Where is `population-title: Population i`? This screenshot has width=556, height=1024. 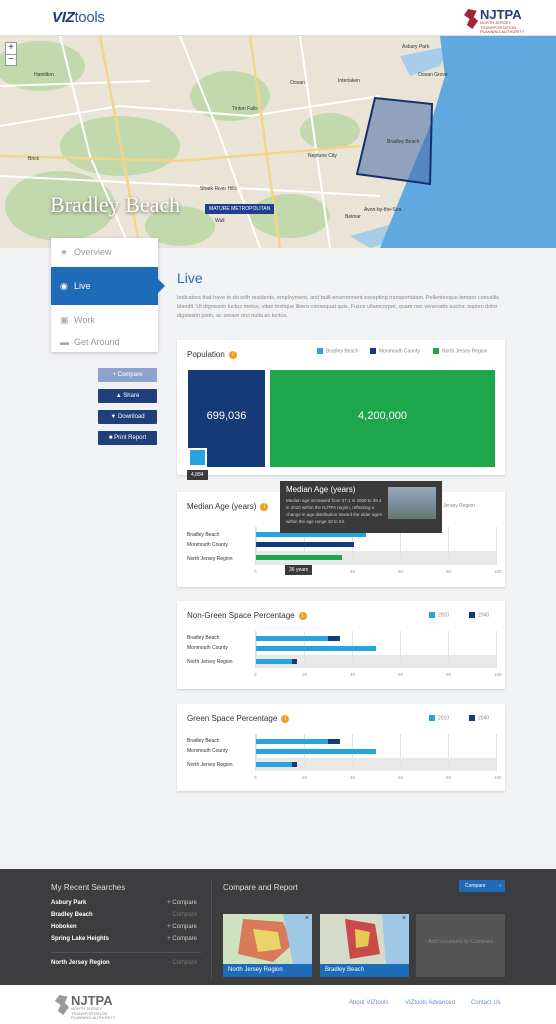
population-title: Population i is located at coordinates (212, 354).